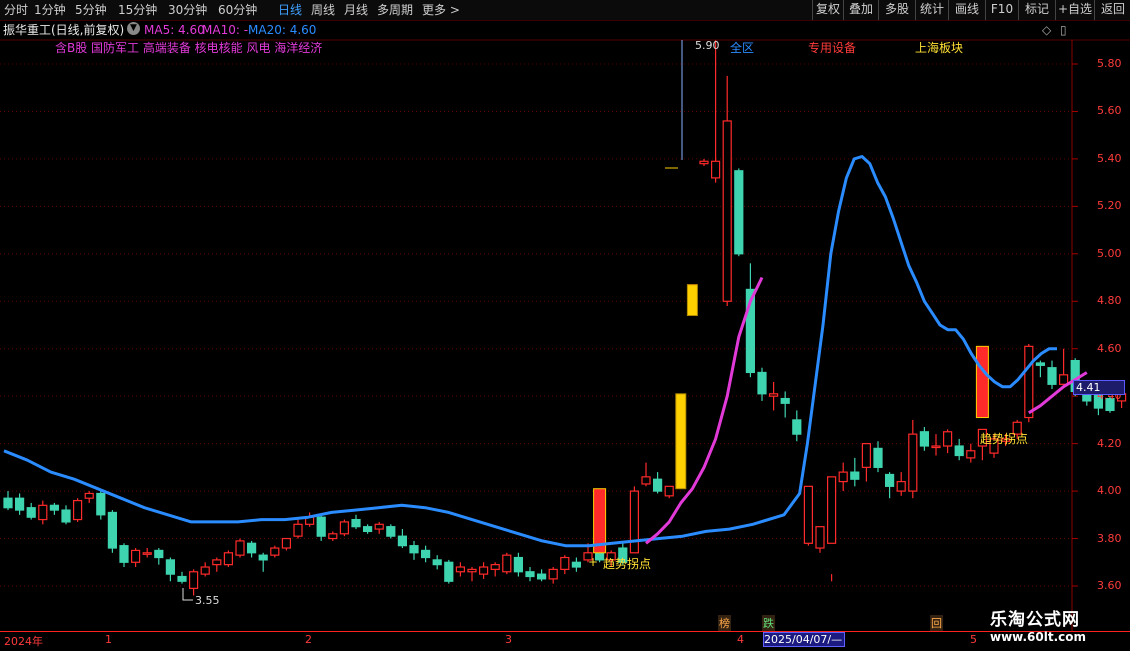 This screenshot has width=1130, height=651. I want to click on trend-turn-label-1: 趋势拐点, so click(627, 564).